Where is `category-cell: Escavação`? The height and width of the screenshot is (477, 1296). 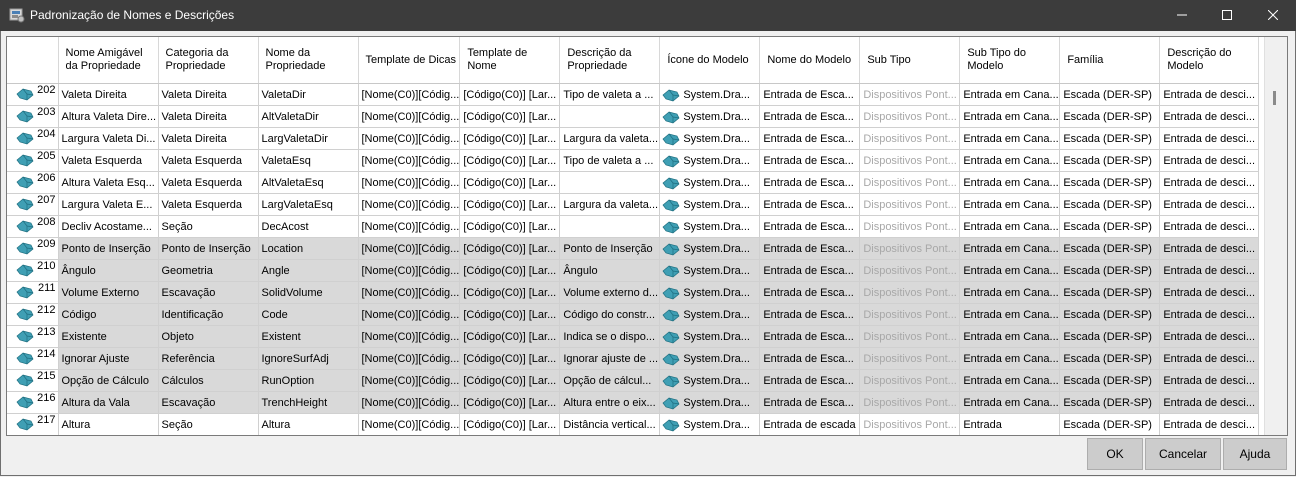 category-cell: Escavação is located at coordinates (208, 292).